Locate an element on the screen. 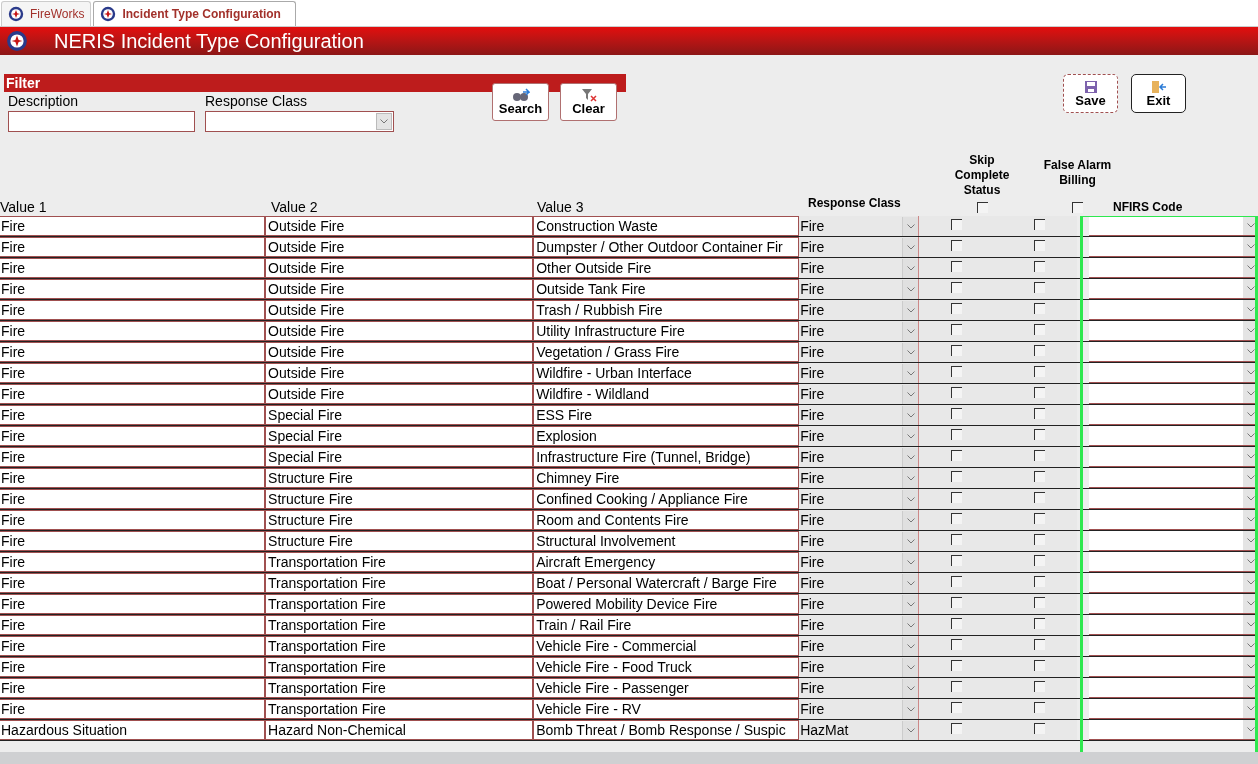 Image resolution: width=1258 pixels, height=764 pixels. document-tab: FireWorks is located at coordinates (46, 13).